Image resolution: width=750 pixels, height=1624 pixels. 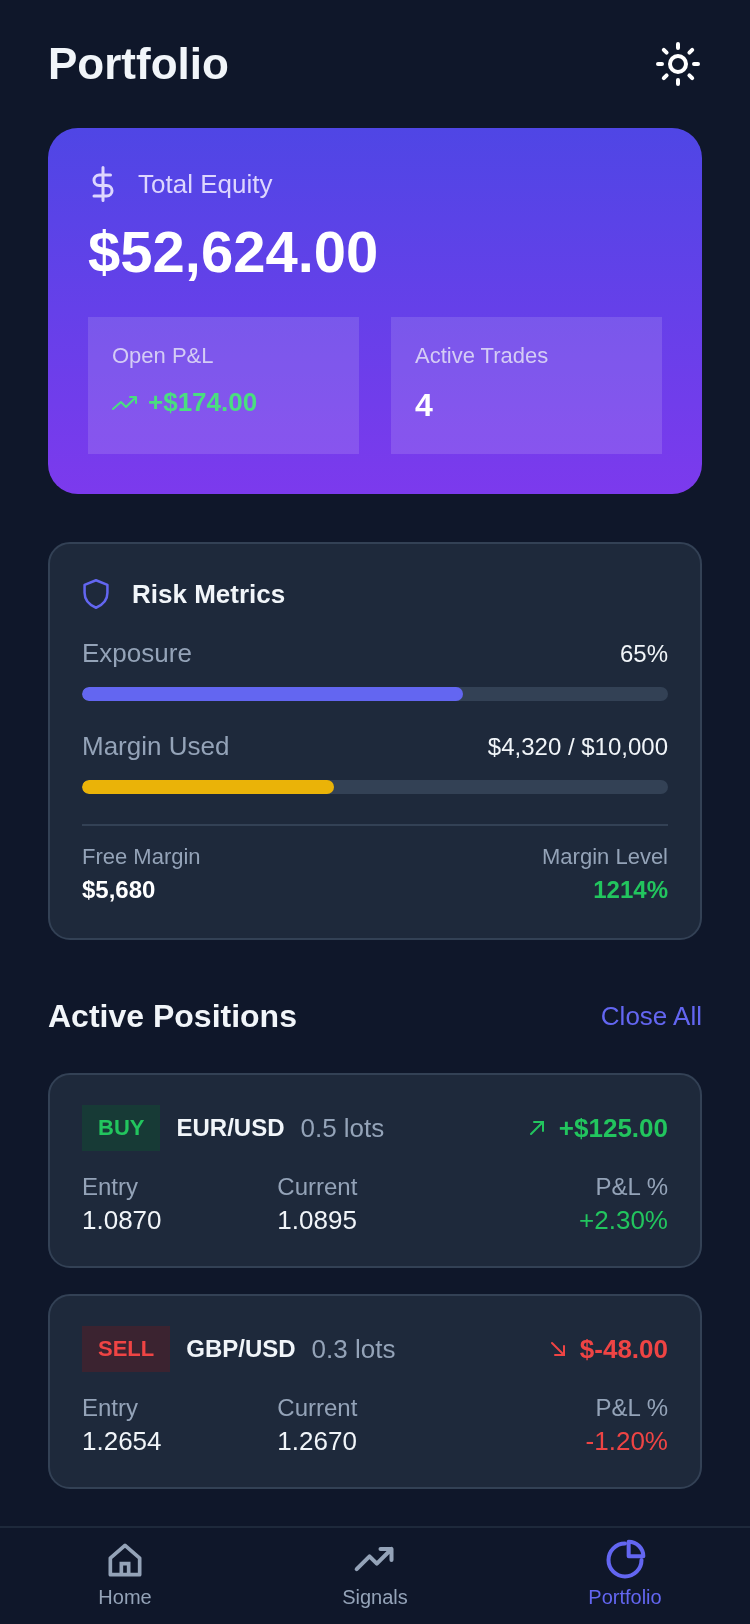 What do you see at coordinates (424, 405) in the screenshot?
I see `stat-value: 4` at bounding box center [424, 405].